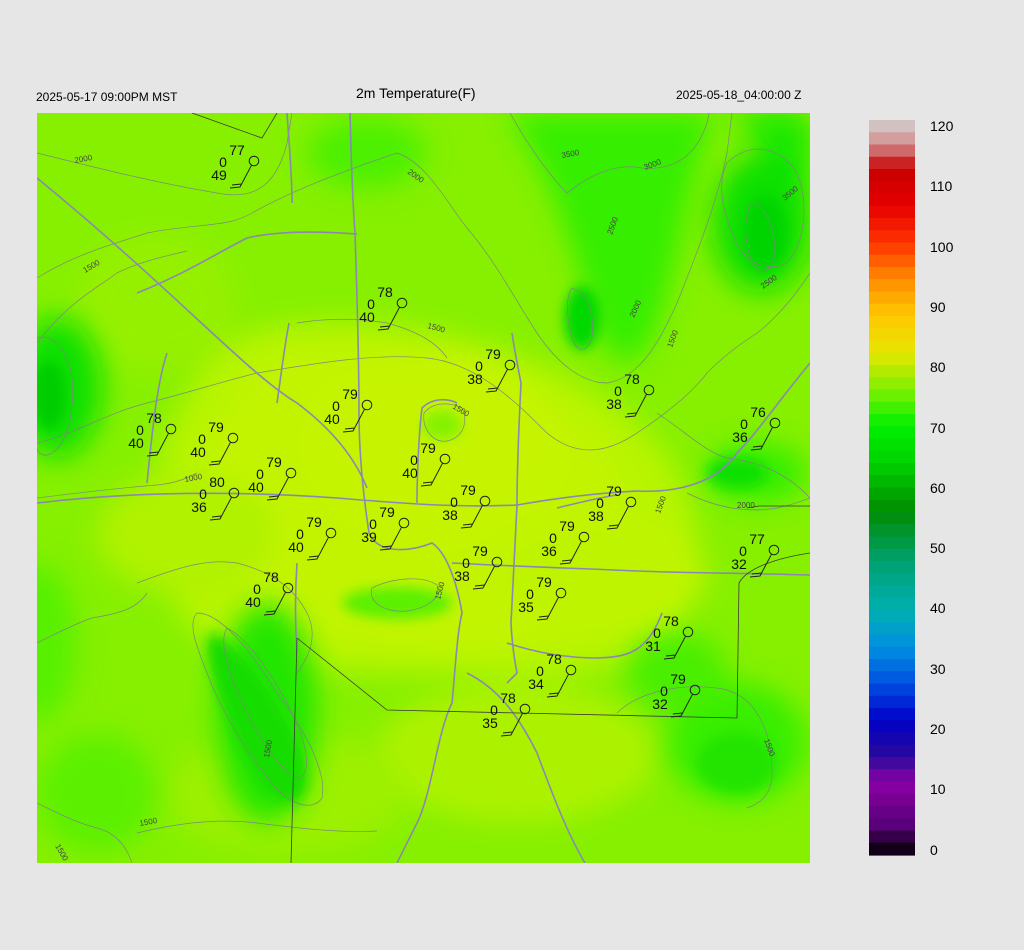 The width and height of the screenshot is (1024, 950). What do you see at coordinates (934, 849) in the screenshot?
I see `colorbar-tick-label: 0` at bounding box center [934, 849].